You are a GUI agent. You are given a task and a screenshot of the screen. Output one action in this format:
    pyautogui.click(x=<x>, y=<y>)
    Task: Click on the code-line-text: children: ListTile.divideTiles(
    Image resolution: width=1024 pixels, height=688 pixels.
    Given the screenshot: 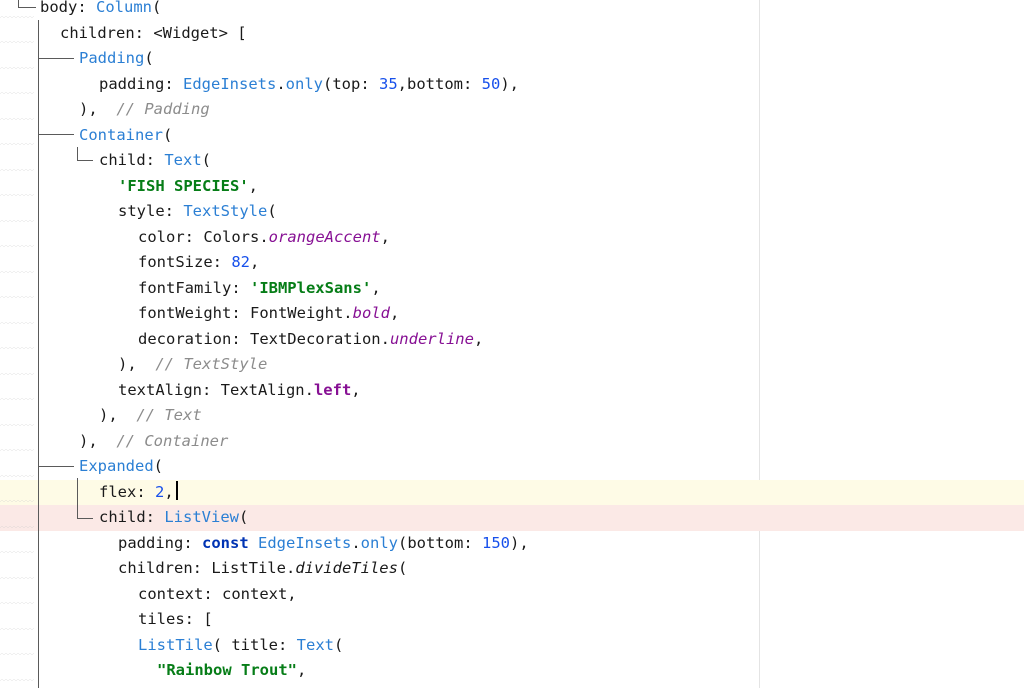 What is the action you would take?
    pyautogui.click(x=262, y=569)
    